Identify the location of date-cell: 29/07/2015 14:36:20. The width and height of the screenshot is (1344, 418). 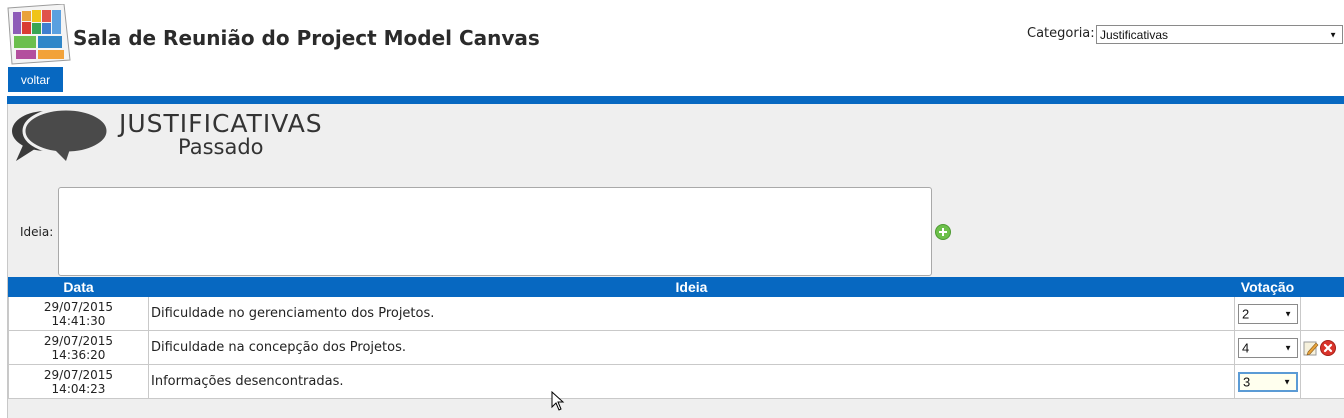
(78, 347).